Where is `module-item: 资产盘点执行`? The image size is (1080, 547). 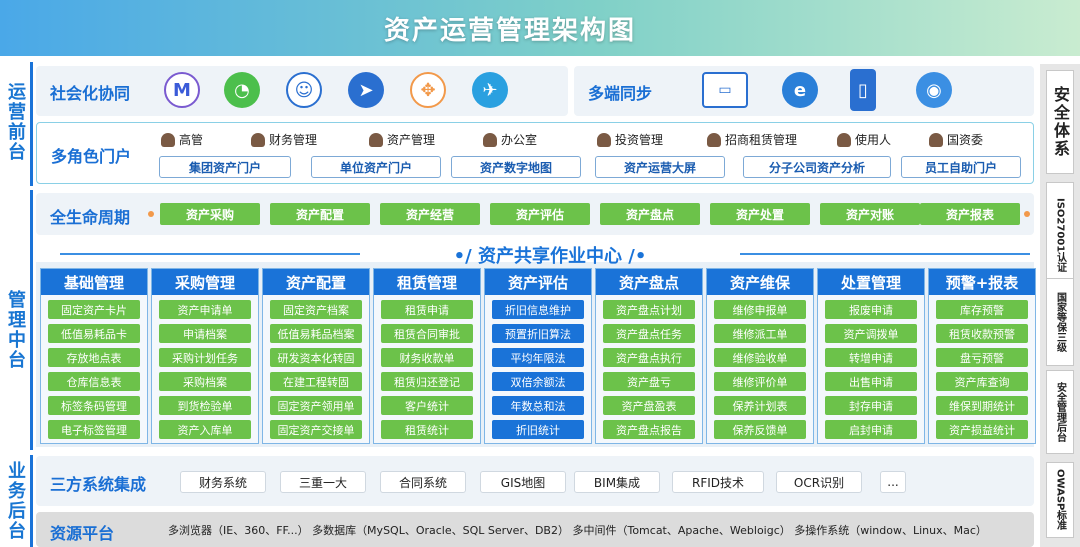 module-item: 资产盘点执行 is located at coordinates (649, 357).